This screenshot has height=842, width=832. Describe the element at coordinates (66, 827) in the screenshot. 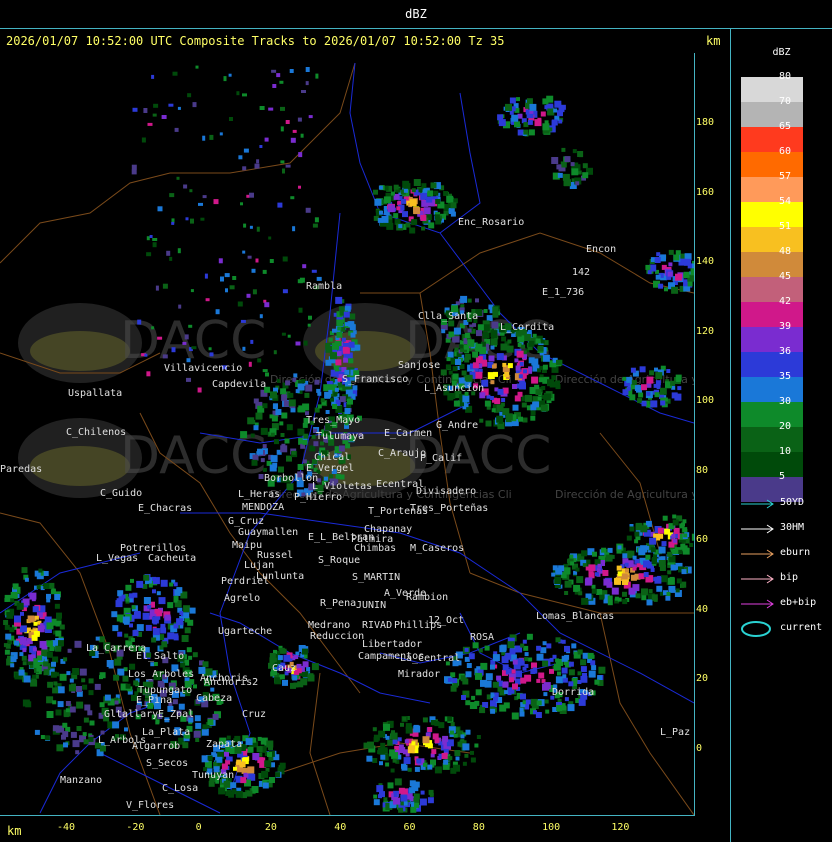

I see `x-tick-label: -40` at that location.